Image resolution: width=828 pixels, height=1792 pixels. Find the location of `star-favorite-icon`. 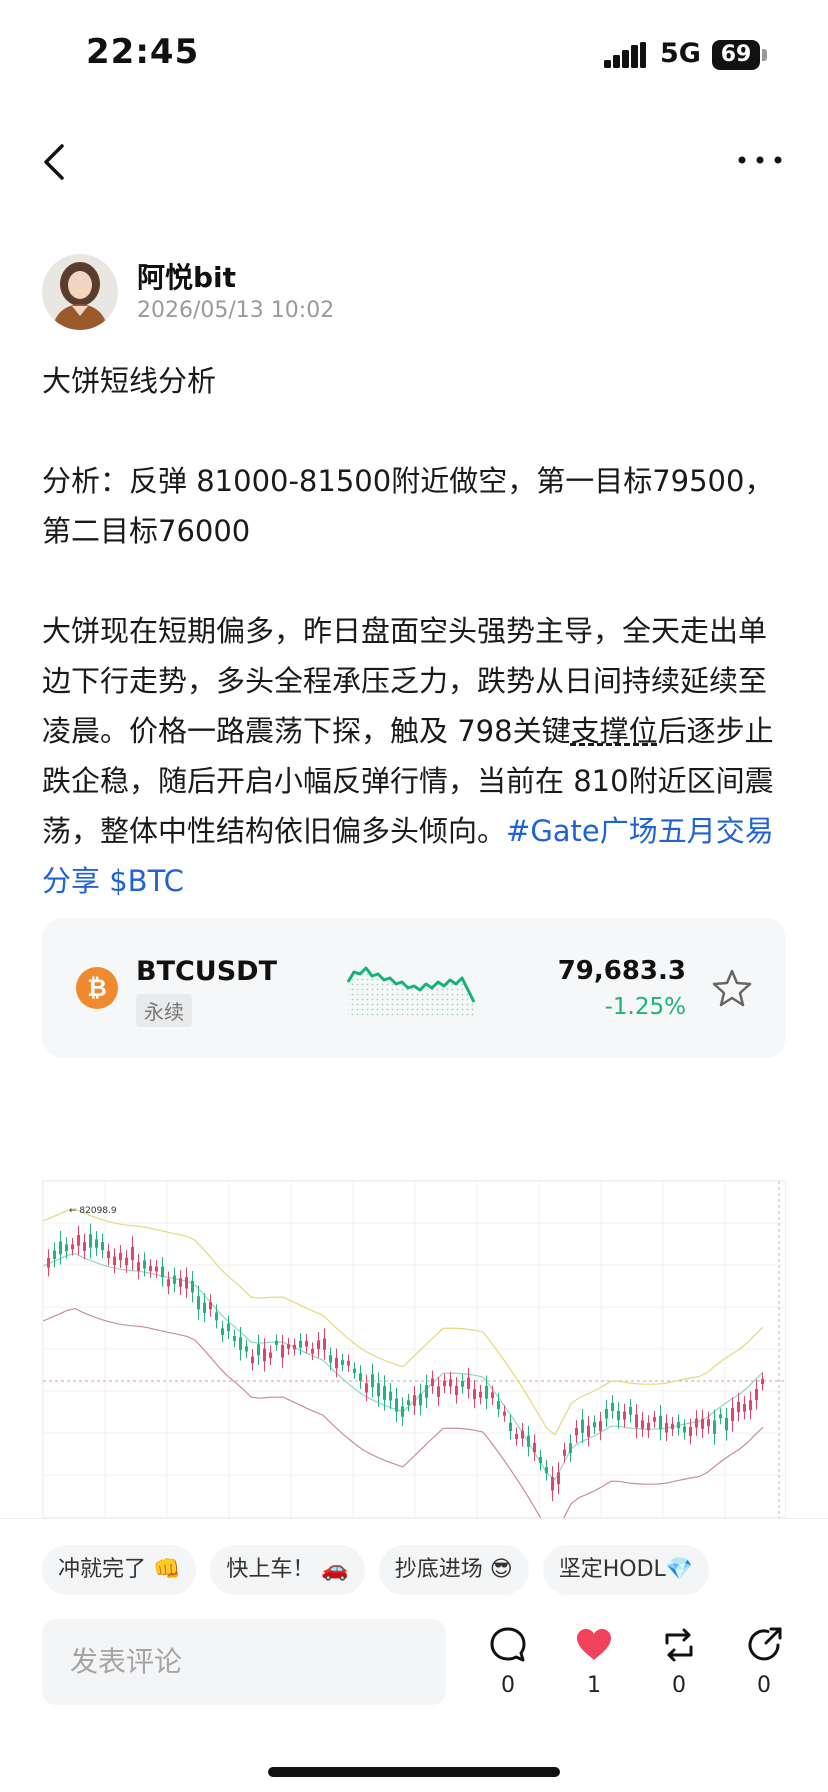

star-favorite-icon is located at coordinates (732, 988).